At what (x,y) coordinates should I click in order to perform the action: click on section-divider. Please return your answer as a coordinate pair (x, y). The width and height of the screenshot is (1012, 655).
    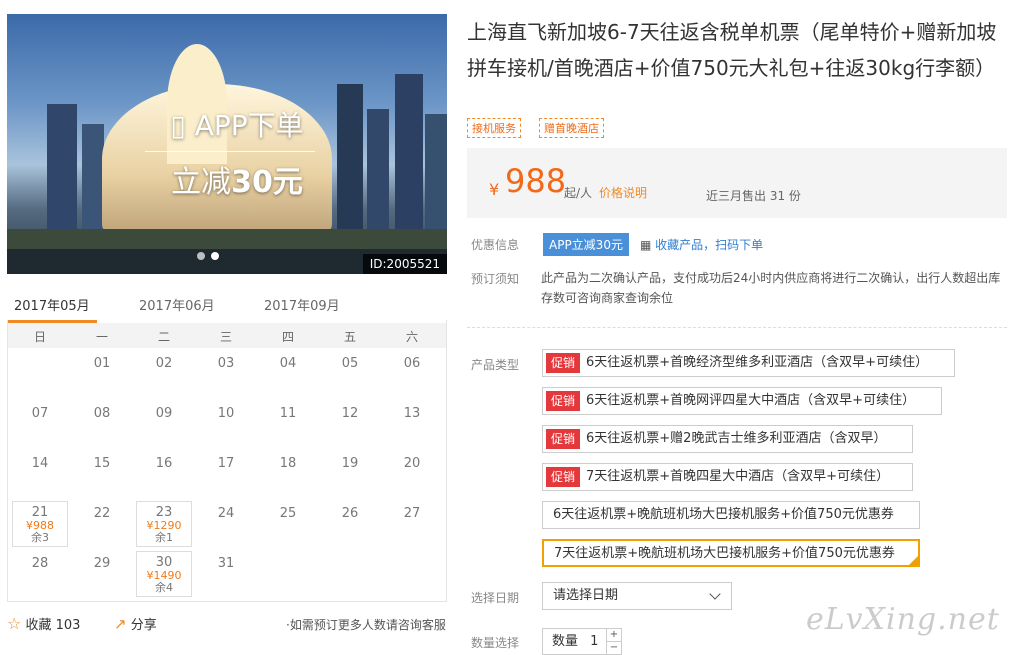
    Looking at the image, I should click on (737, 327).